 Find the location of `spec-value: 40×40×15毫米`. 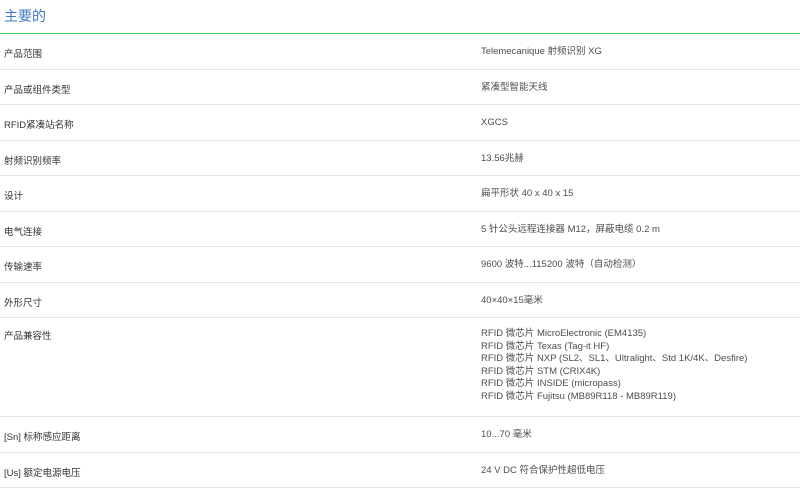

spec-value: 40×40×15毫米 is located at coordinates (512, 300).